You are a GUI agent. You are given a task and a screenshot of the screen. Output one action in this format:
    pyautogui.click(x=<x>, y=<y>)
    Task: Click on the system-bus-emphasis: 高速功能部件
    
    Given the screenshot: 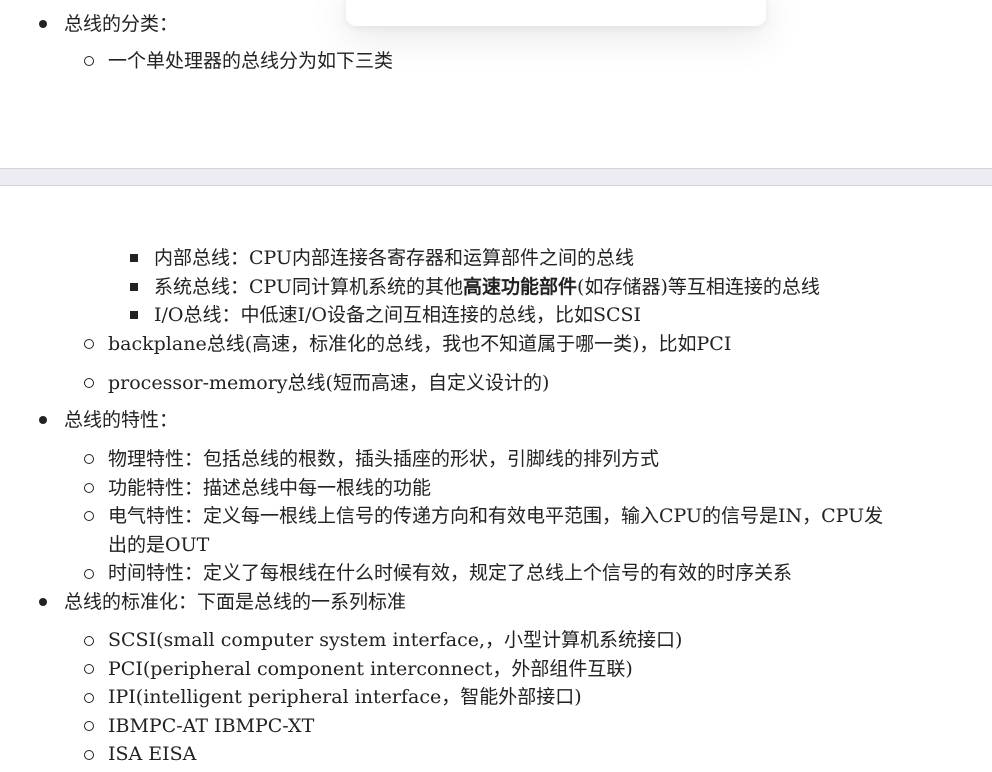 What is the action you would take?
    pyautogui.click(x=520, y=287)
    